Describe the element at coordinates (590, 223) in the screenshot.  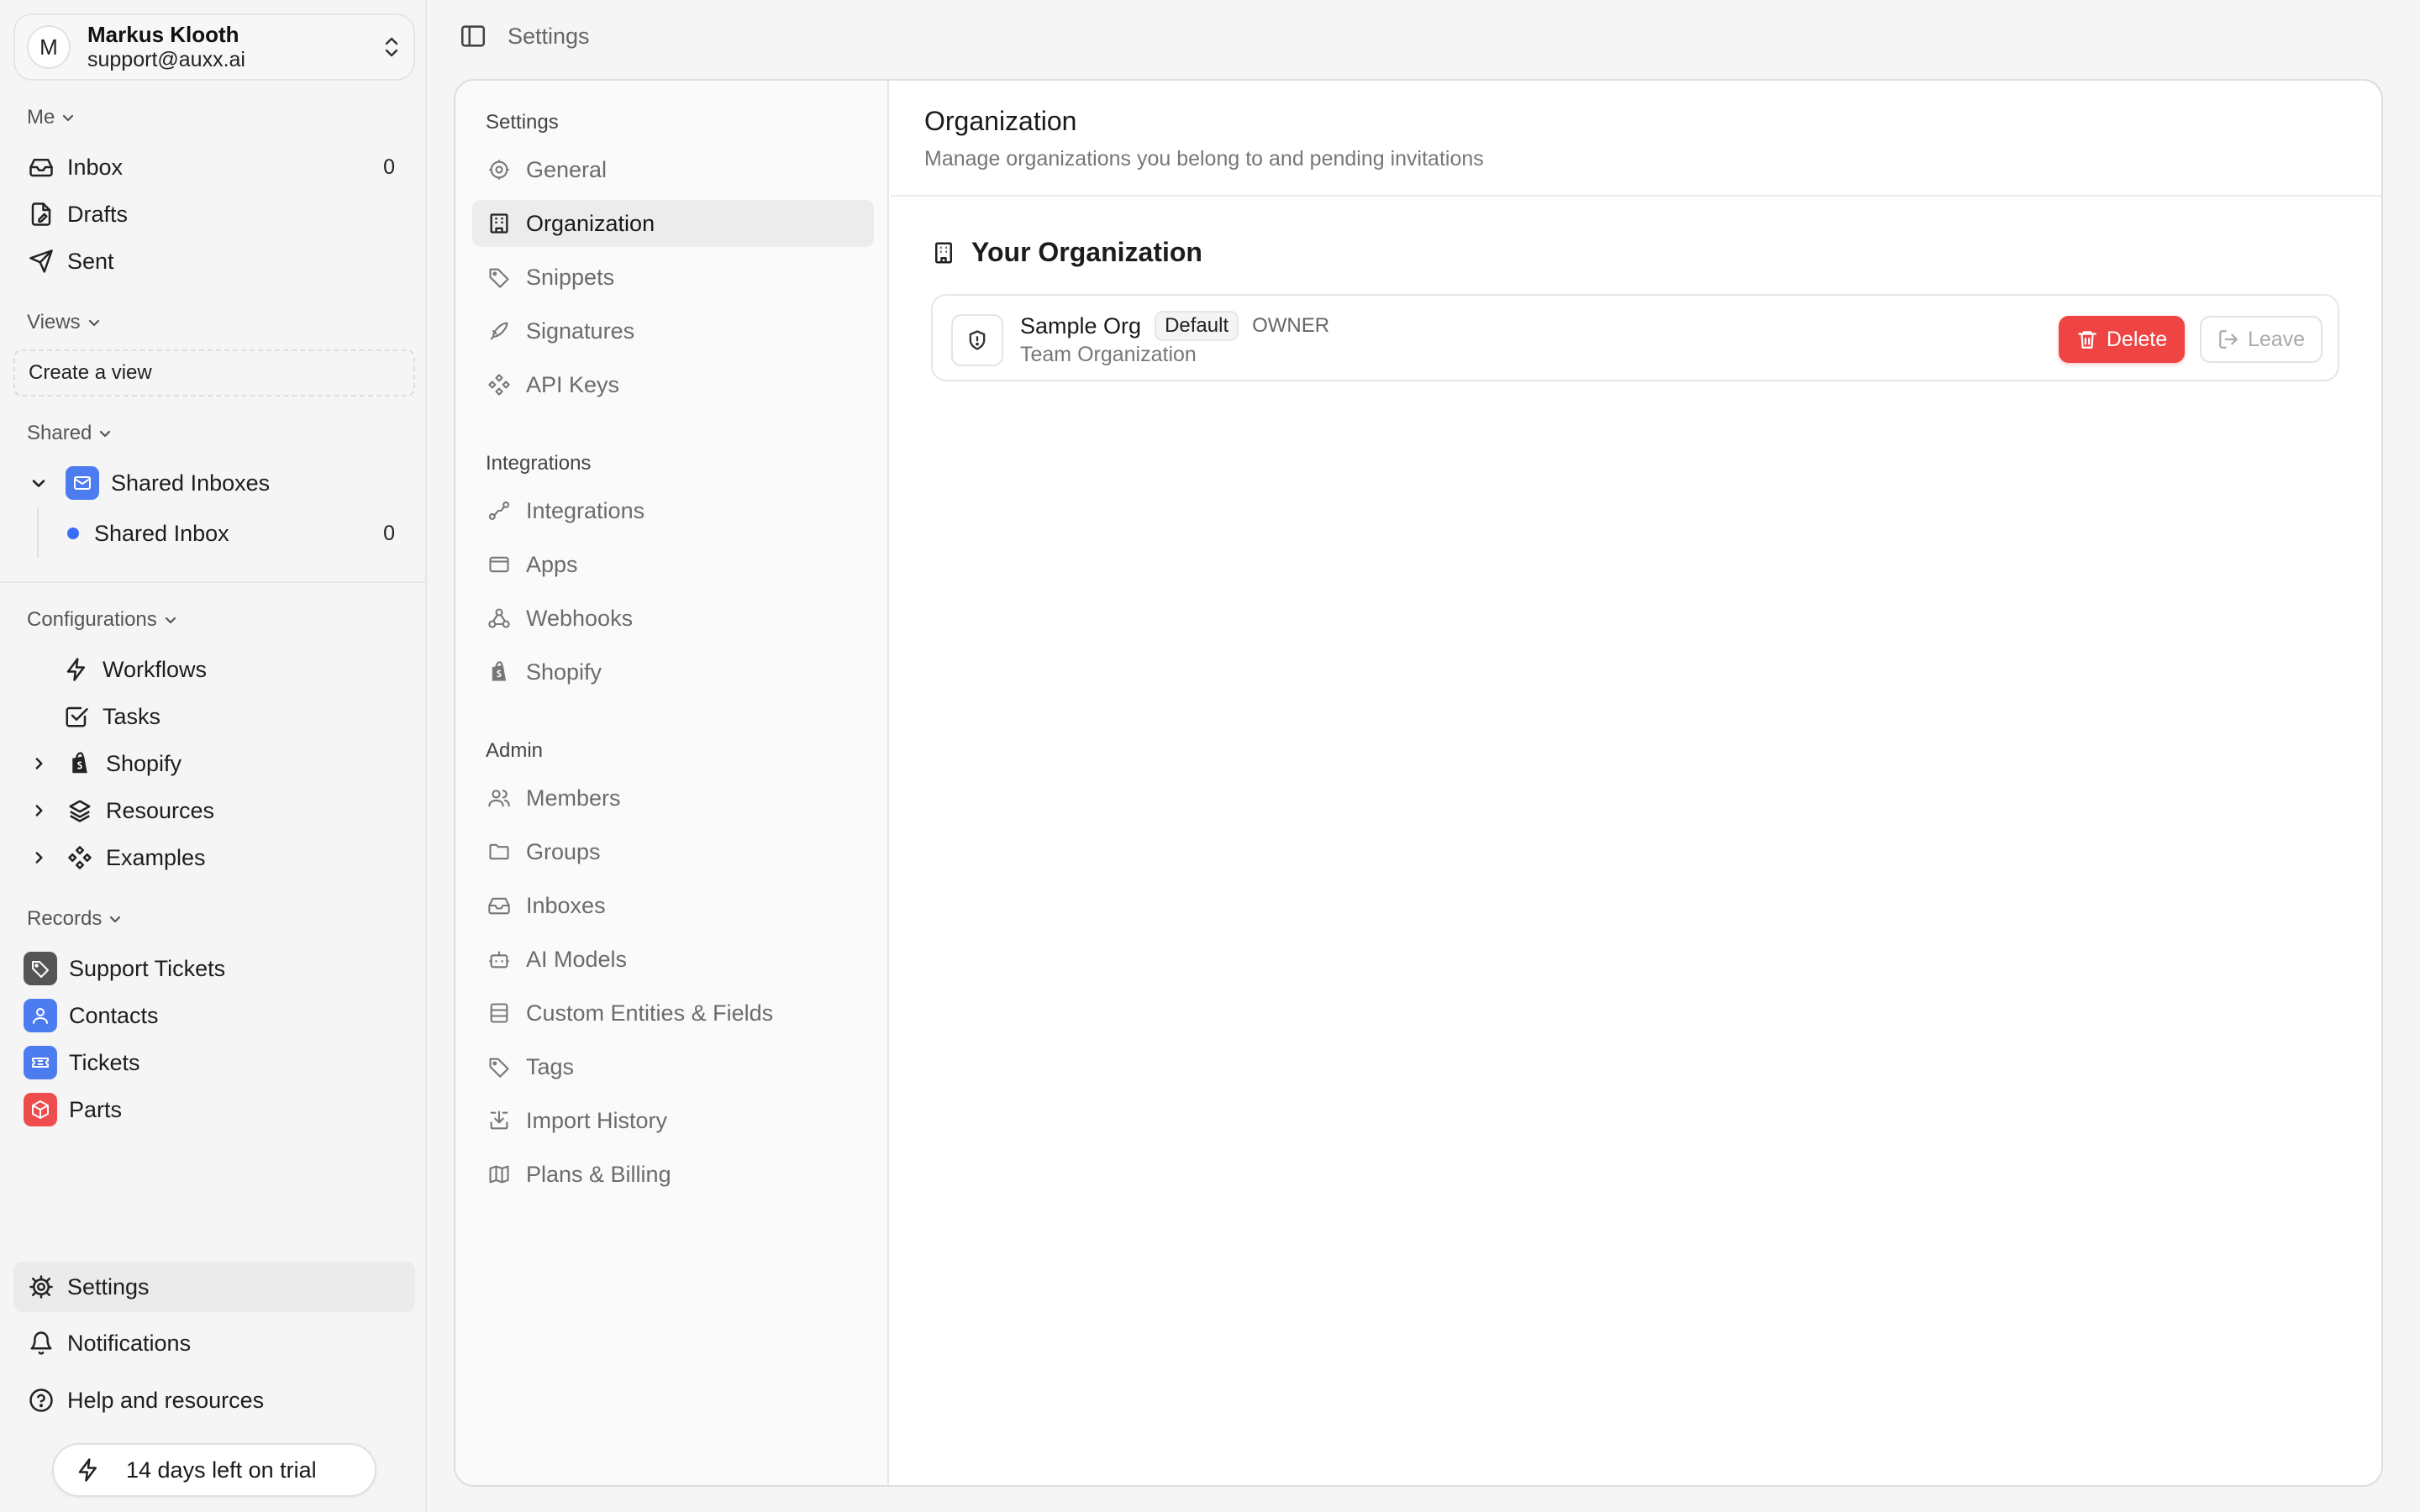
I see `settings-item-label: Organization` at that location.